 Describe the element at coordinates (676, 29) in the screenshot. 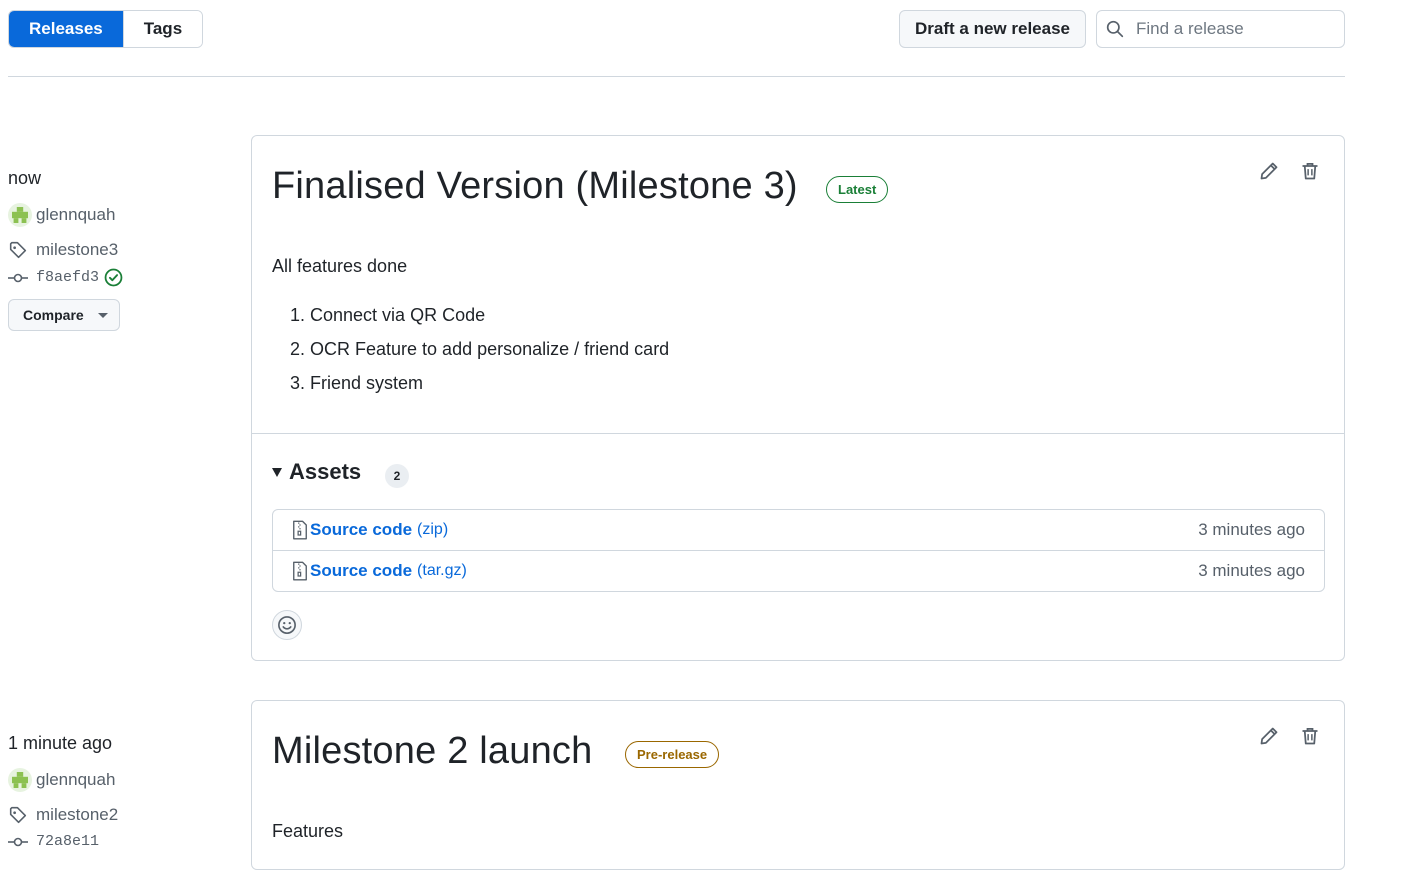

I see `releases-toolbar: Releases Tags Draft a new release` at that location.